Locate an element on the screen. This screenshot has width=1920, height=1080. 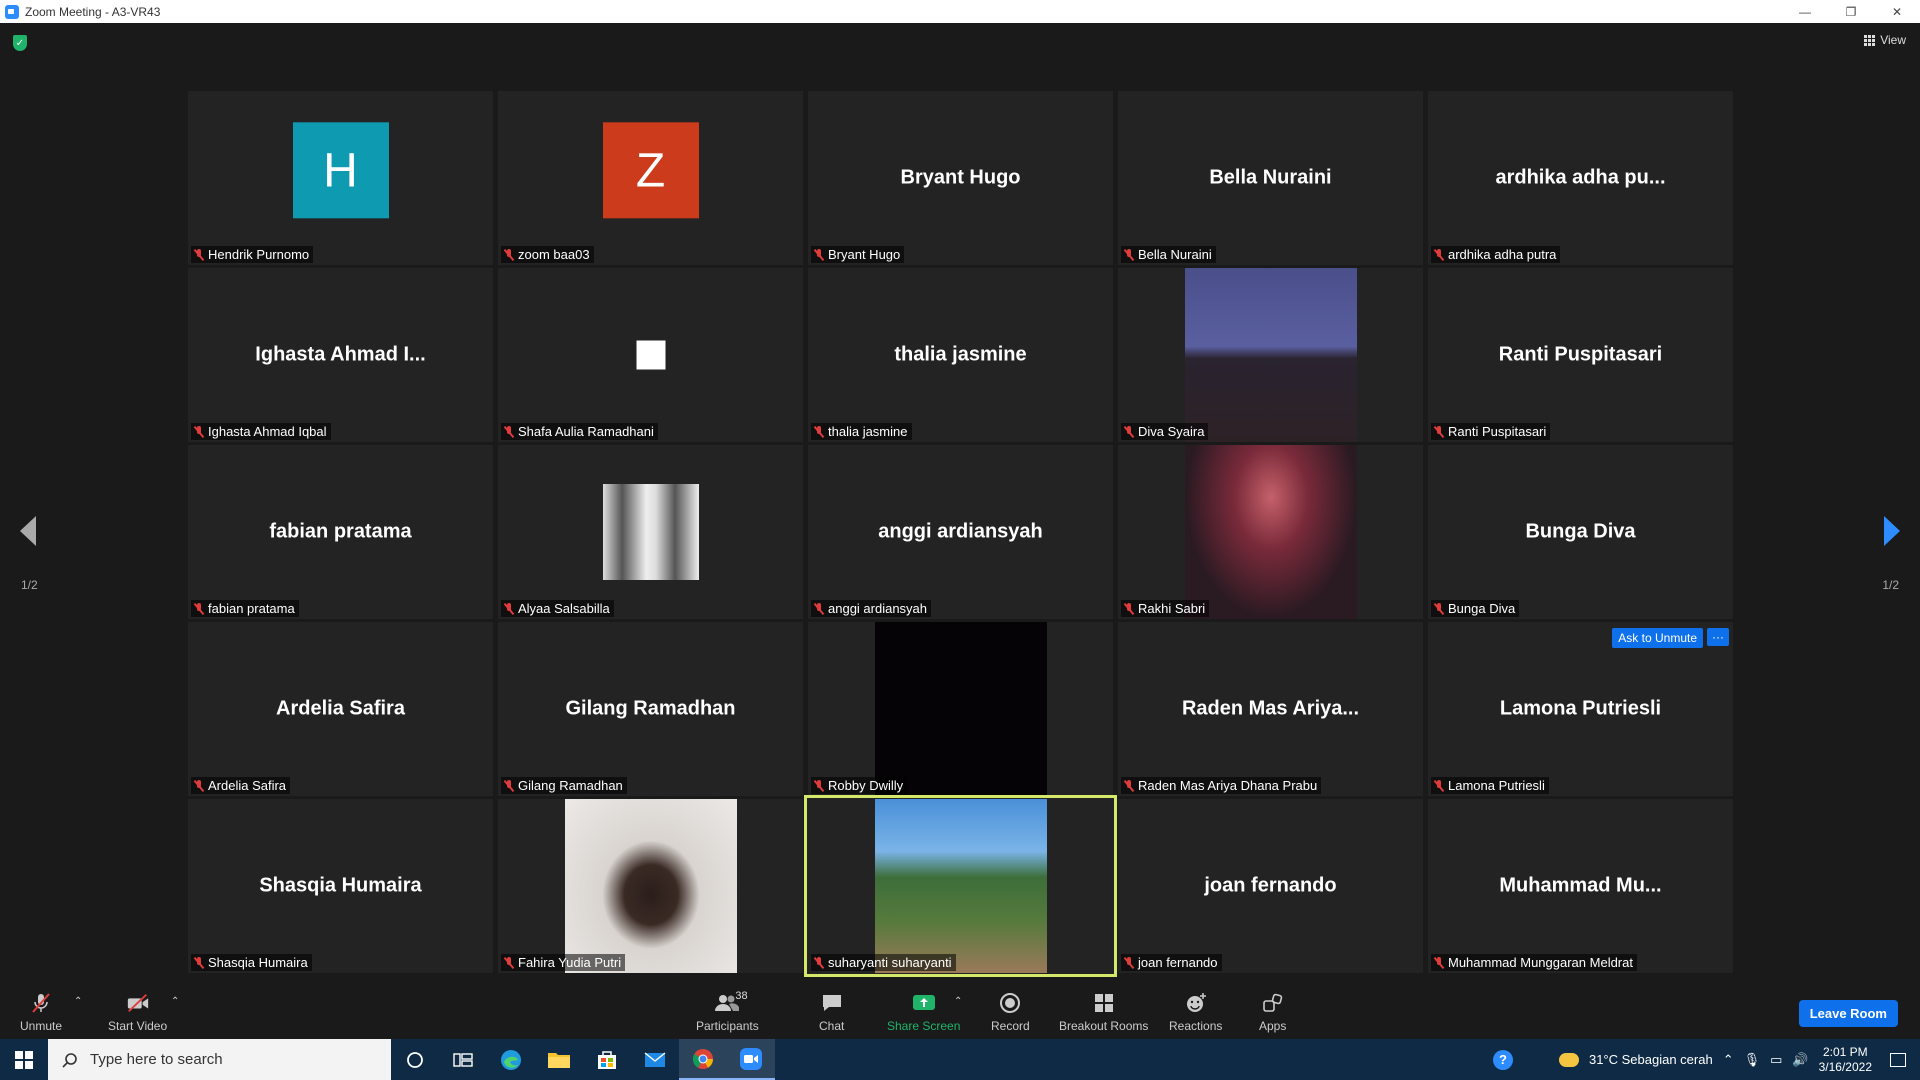
breakout-rooms-button: Breakout Rooms is located at coordinates (1103, 1009).